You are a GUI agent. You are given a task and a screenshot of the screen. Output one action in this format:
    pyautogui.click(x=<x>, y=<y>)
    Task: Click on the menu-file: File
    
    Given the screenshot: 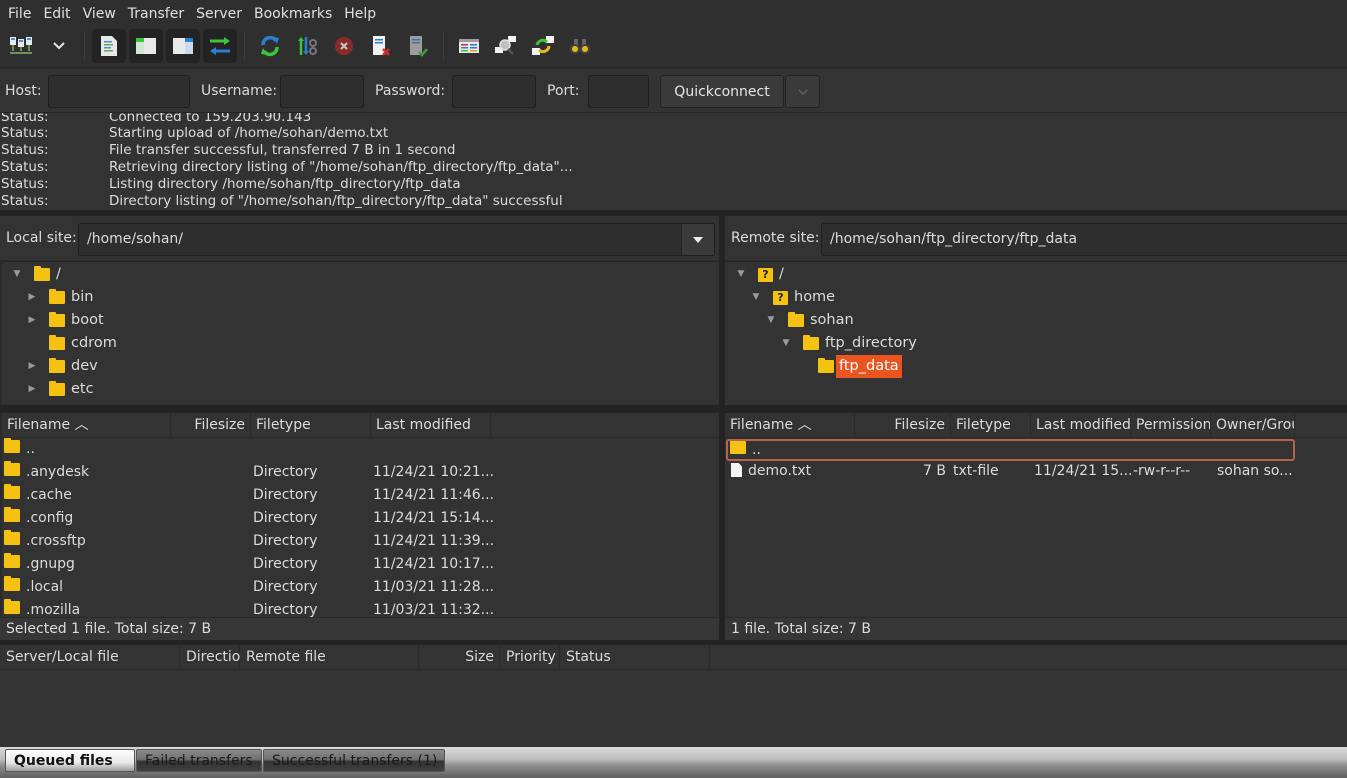 What is the action you would take?
    pyautogui.click(x=19, y=14)
    